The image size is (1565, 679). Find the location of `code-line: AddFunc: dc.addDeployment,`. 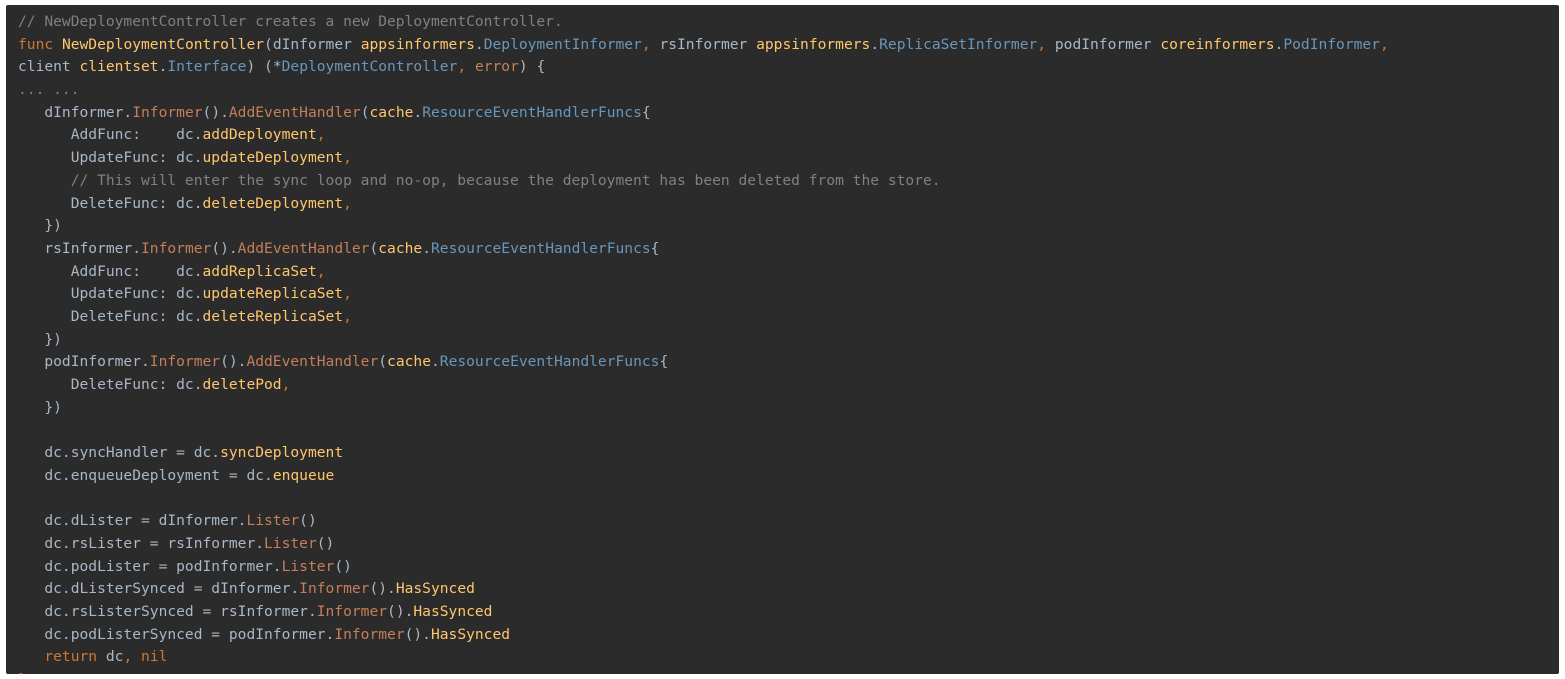

code-line: AddFunc: dc.addDeployment, is located at coordinates (788, 135).